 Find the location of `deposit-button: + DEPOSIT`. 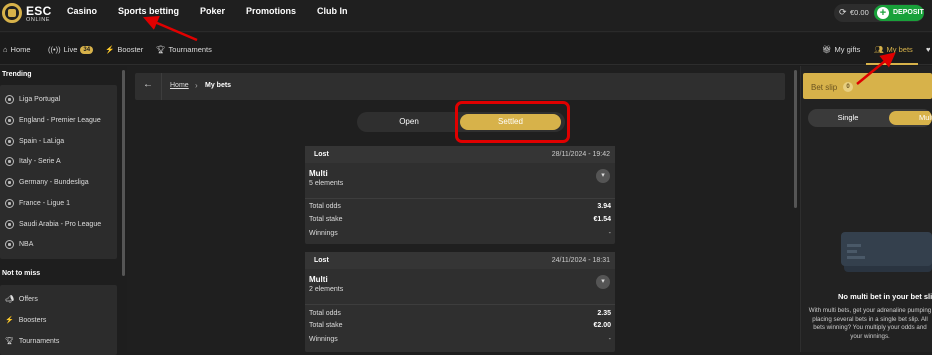

deposit-button: + DEPOSIT is located at coordinates (899, 13).